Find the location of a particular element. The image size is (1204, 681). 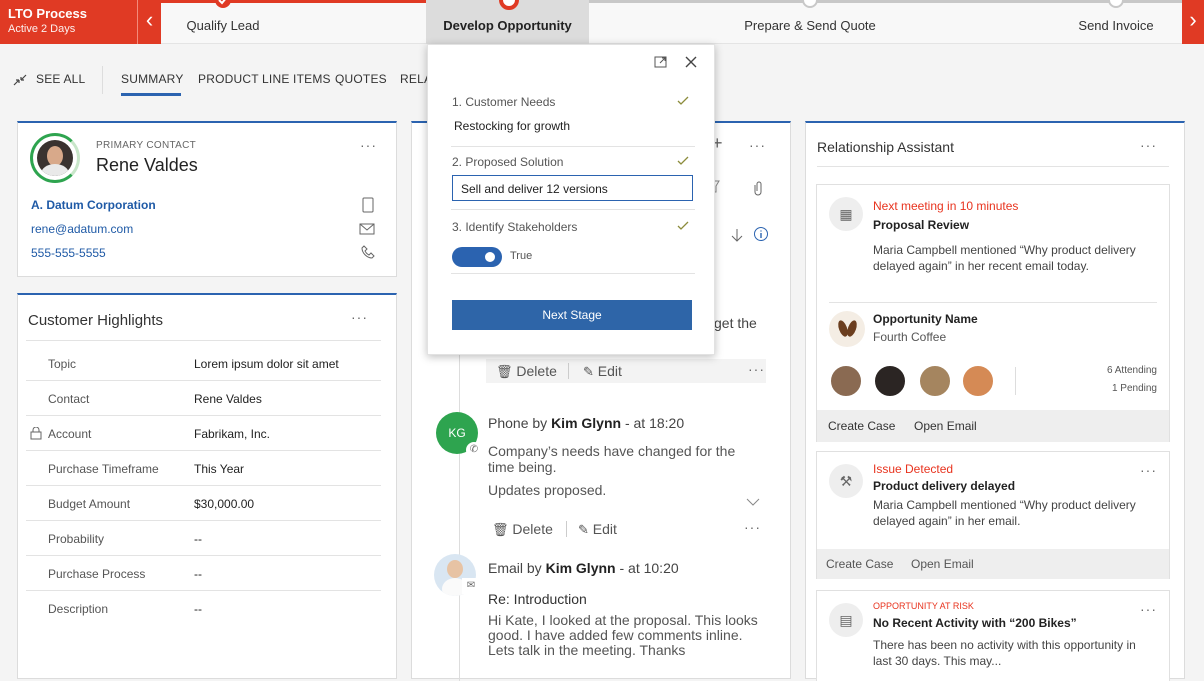

checkmark-icon is located at coordinates (683, 160).